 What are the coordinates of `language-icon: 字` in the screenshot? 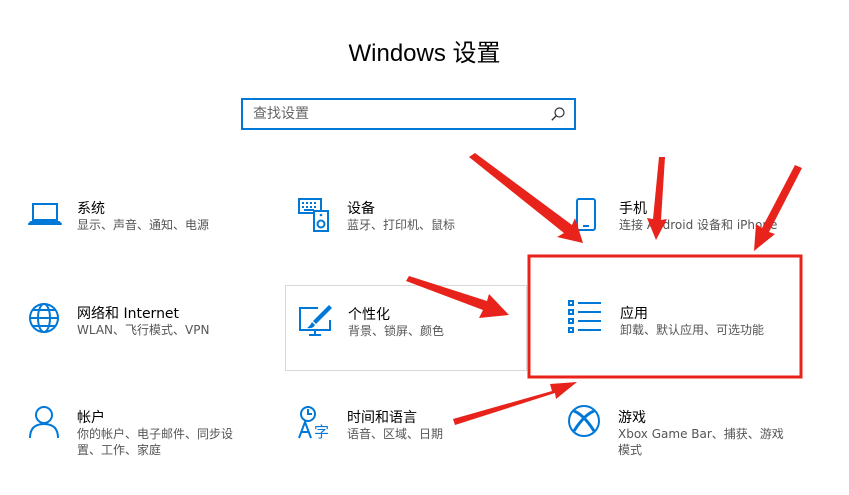 It's located at (313, 422).